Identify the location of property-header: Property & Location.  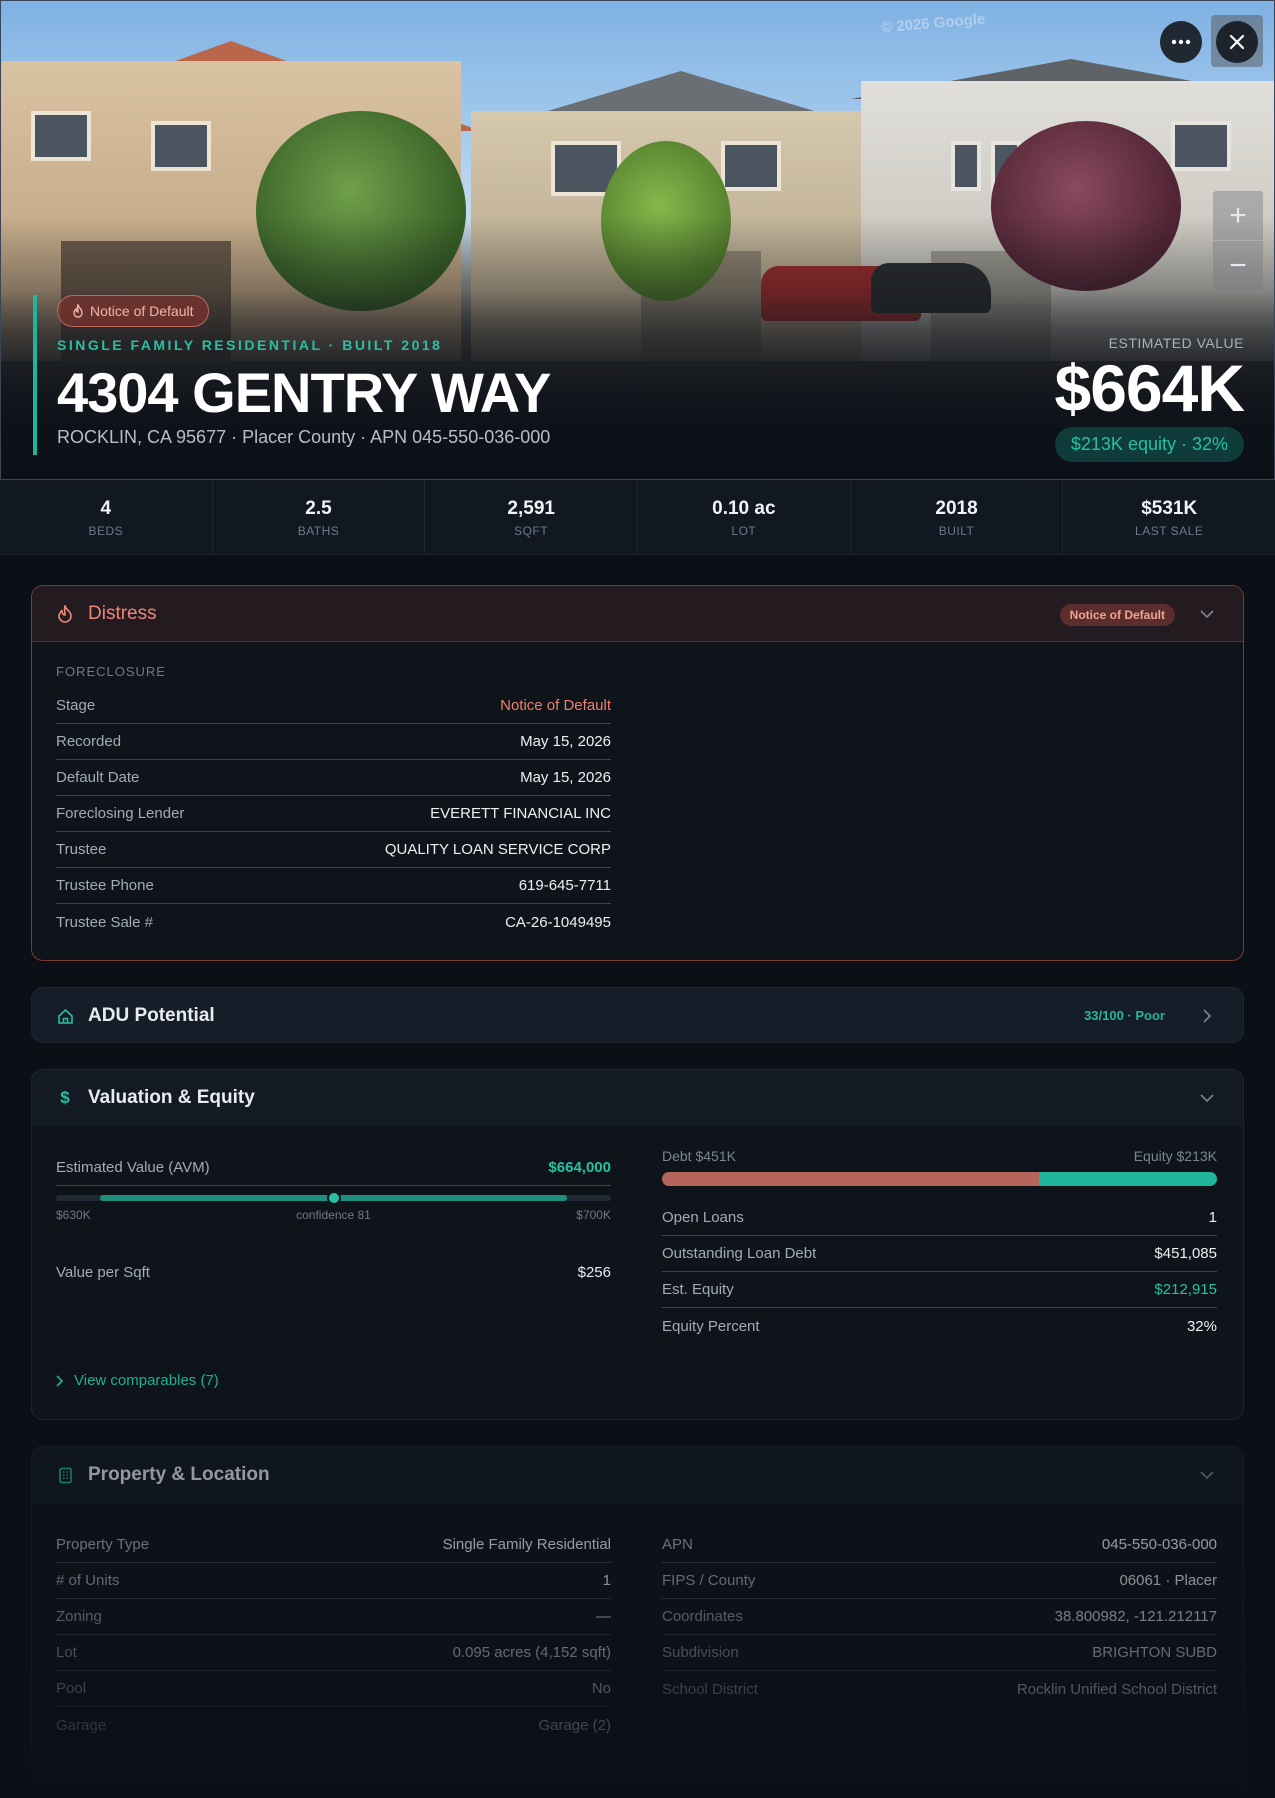
(637, 1475).